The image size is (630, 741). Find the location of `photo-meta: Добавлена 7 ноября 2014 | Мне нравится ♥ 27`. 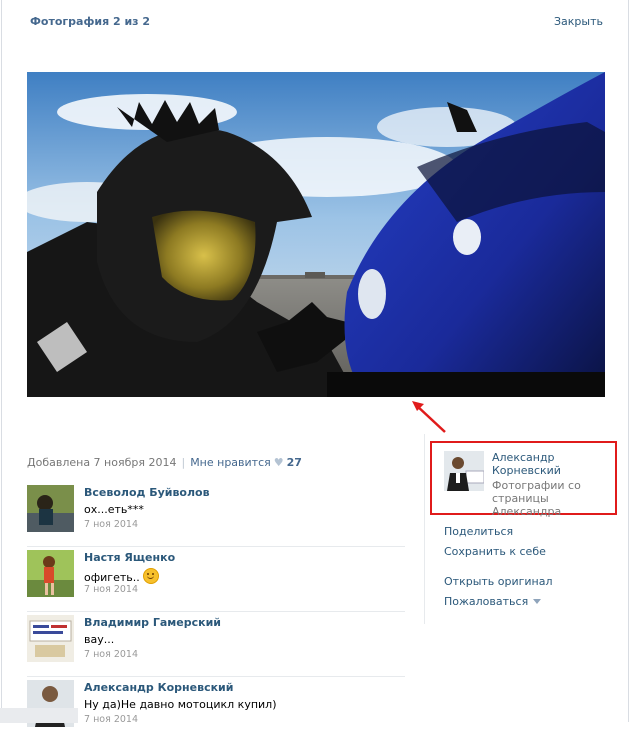

photo-meta: Добавлена 7 ноября 2014 | Мне нравится ♥ 27 is located at coordinates (164, 462).